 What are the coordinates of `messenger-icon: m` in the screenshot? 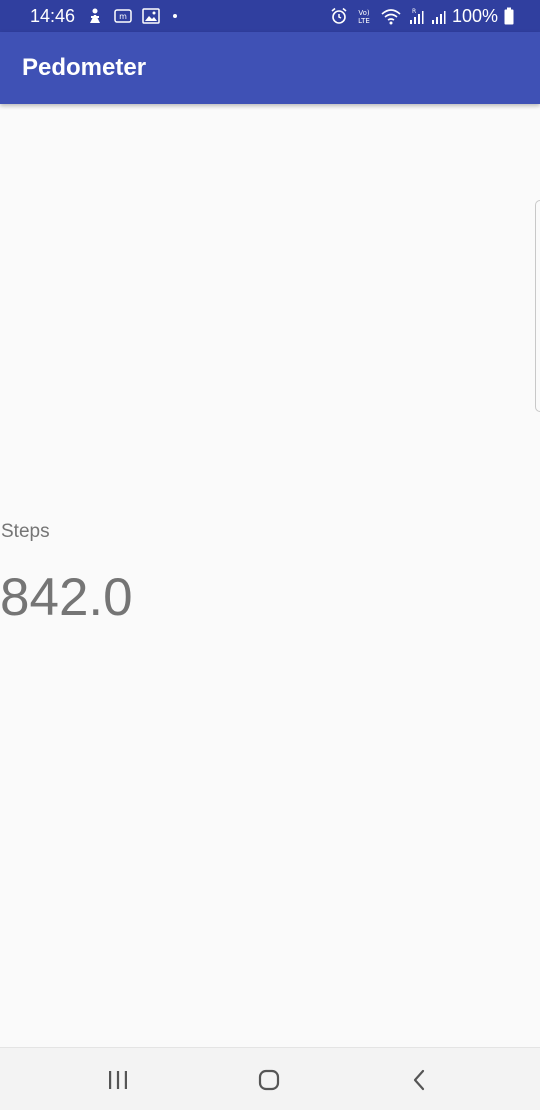 It's located at (123, 16).